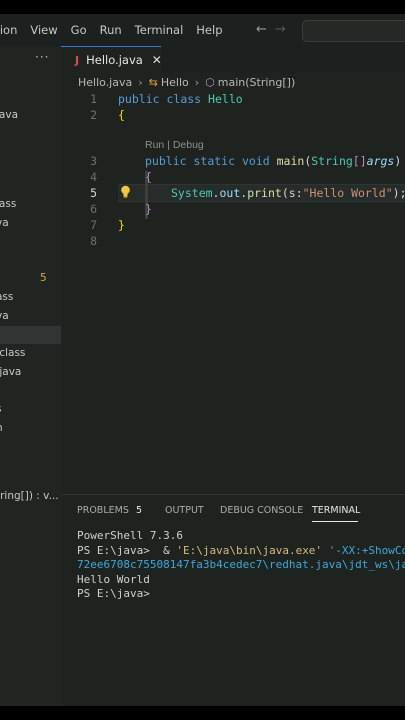 This screenshot has width=405, height=720. What do you see at coordinates (93, 177) in the screenshot?
I see `line-number: 4` at bounding box center [93, 177].